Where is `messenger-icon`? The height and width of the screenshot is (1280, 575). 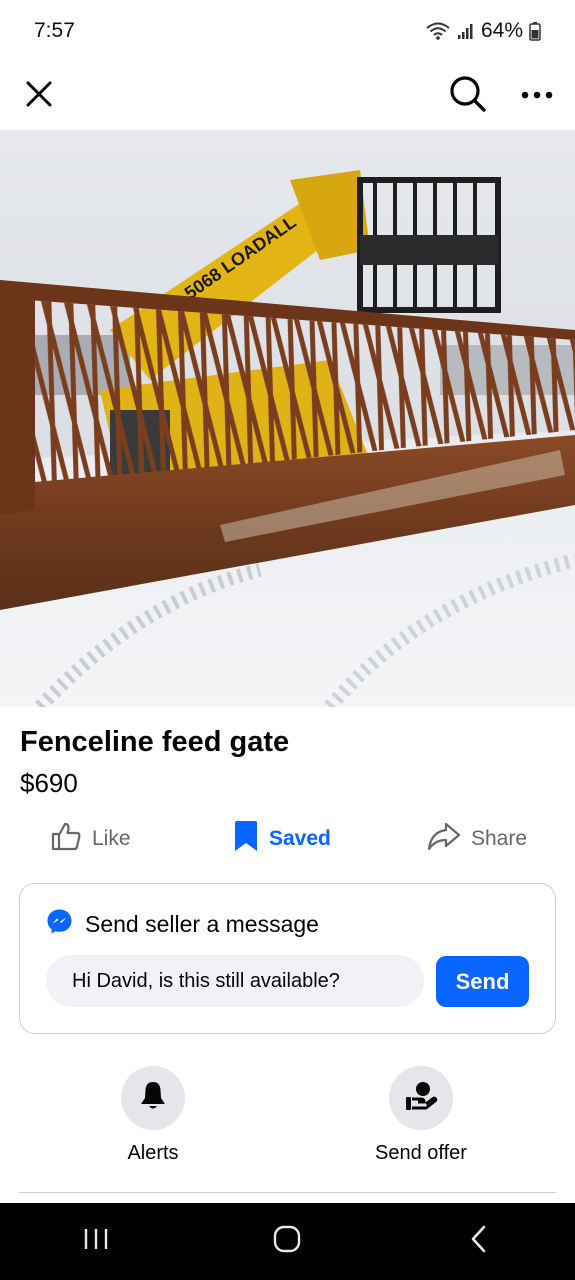
messenger-icon is located at coordinates (59, 924).